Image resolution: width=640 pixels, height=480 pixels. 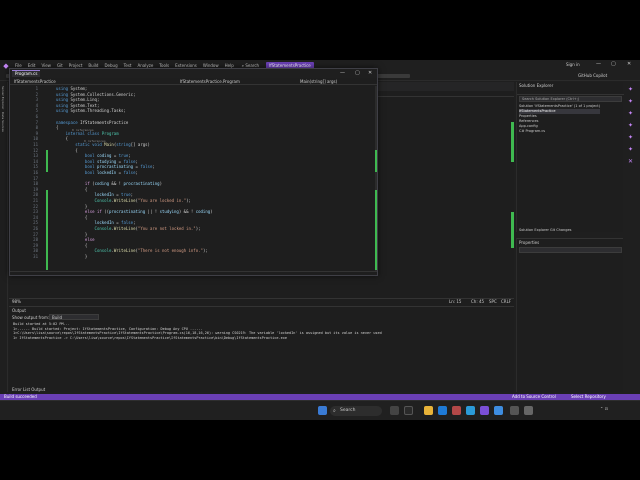 I want to click on copilot-icon: ✦, so click(x=630, y=89).